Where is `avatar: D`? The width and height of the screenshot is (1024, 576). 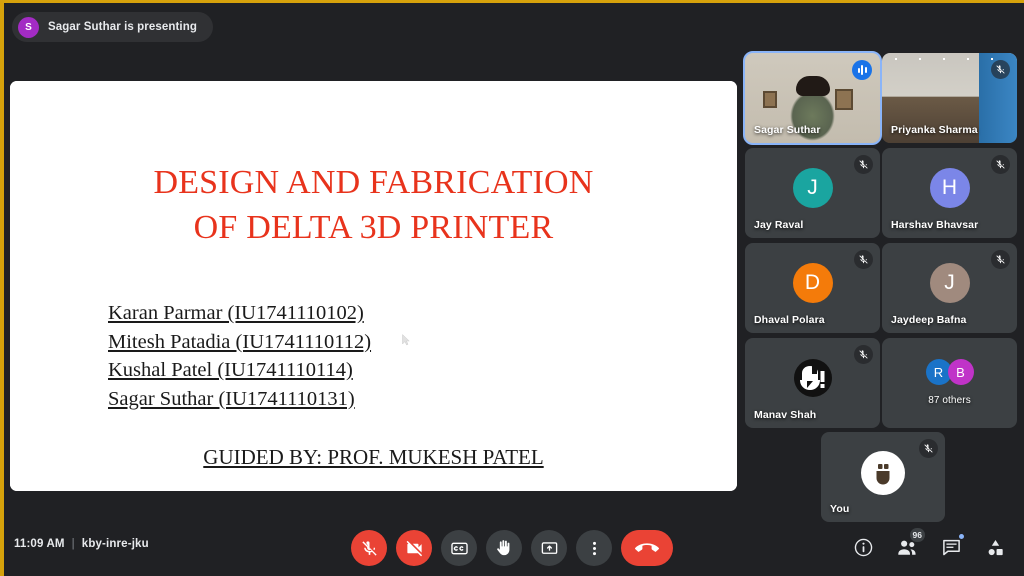 avatar: D is located at coordinates (812, 282).